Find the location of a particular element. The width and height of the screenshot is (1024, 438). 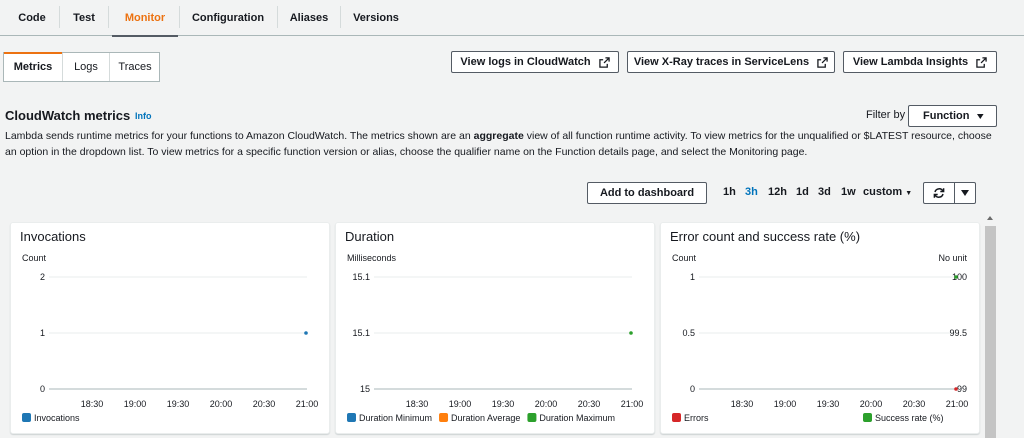

sub-tab-traces: Traces is located at coordinates (135, 67).